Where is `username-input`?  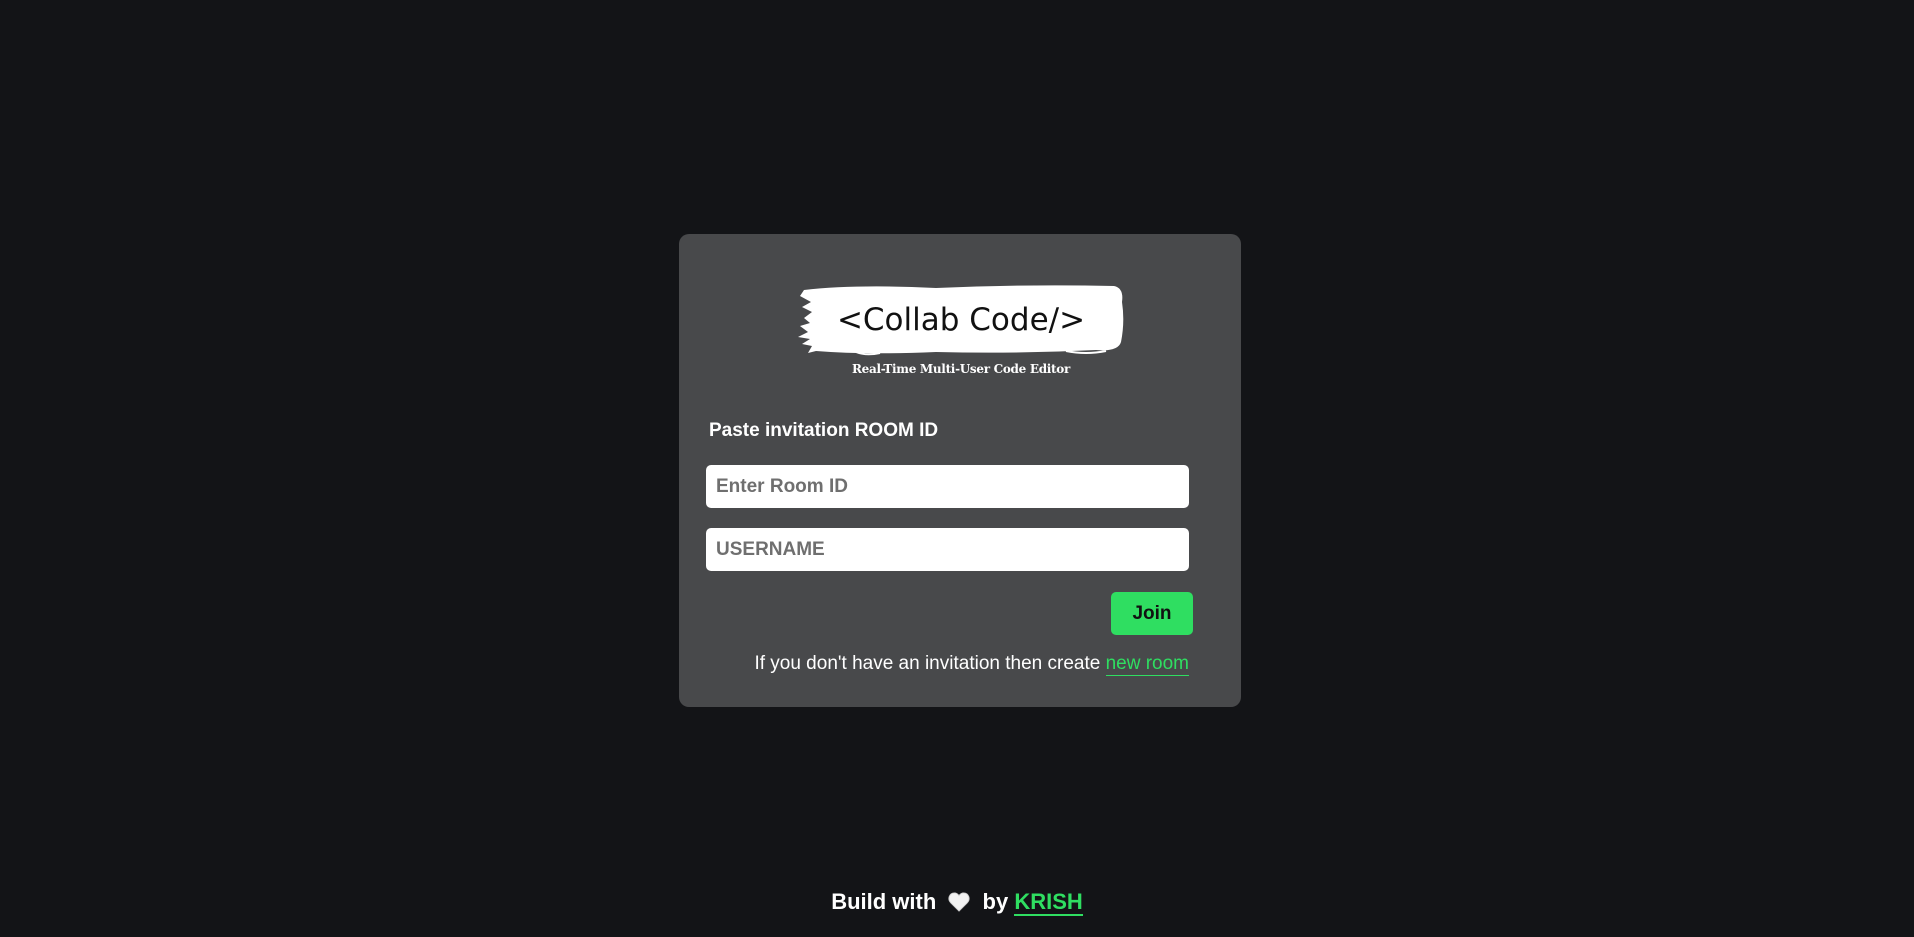 username-input is located at coordinates (947, 549).